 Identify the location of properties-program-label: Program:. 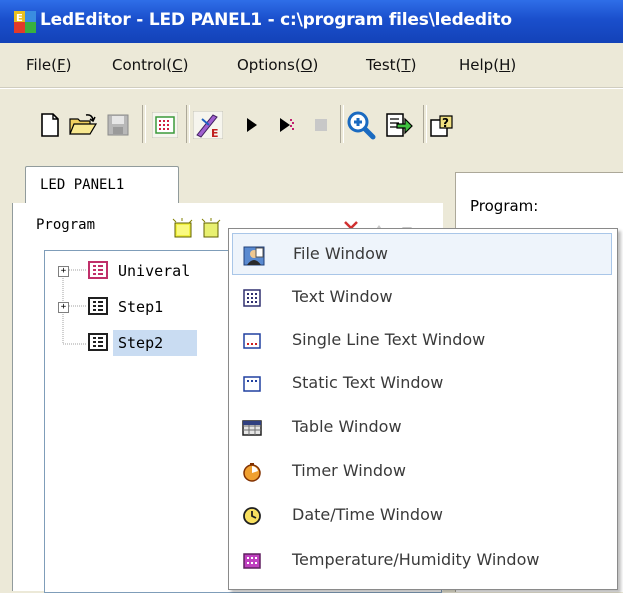
(504, 206).